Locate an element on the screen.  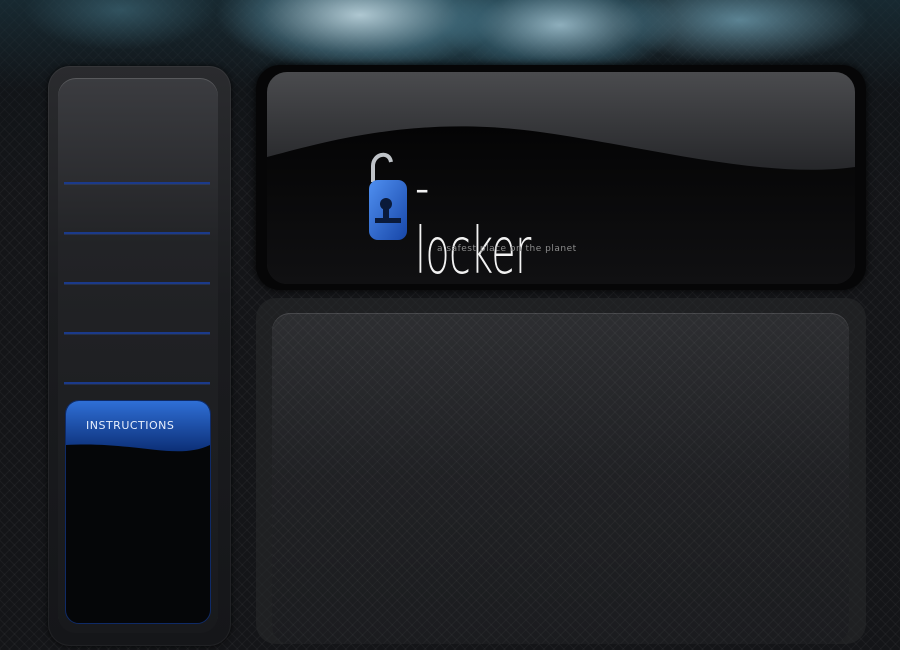
instructions-title: INSTRUCTIONS is located at coordinates (130, 425).